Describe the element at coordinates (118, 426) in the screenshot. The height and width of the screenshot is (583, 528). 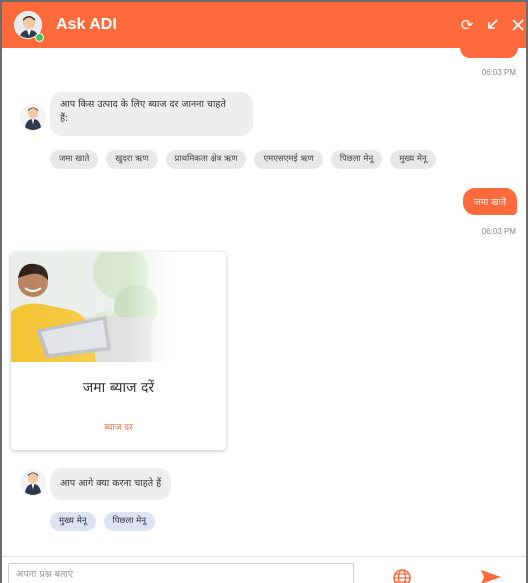
I see `interest-rate-link: ब्याज दर` at that location.